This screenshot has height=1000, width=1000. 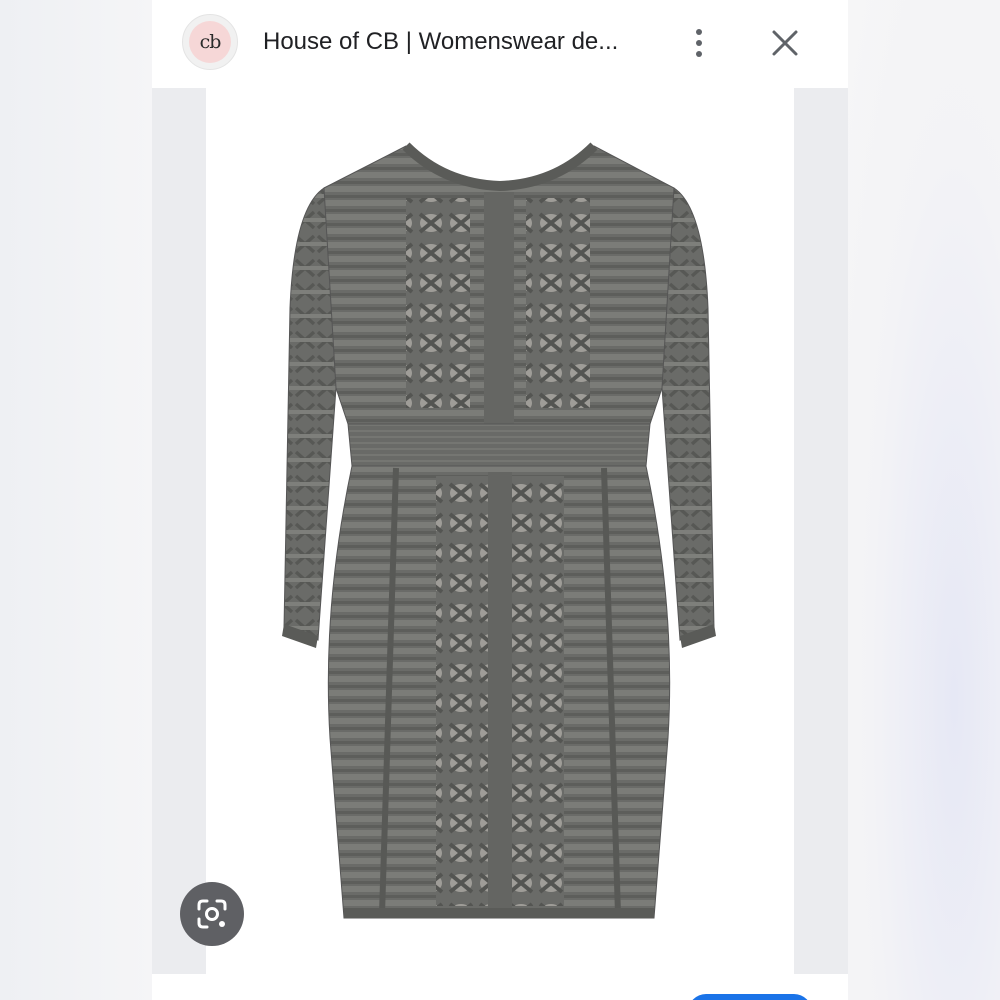 I want to click on lens-icon, so click(x=212, y=914).